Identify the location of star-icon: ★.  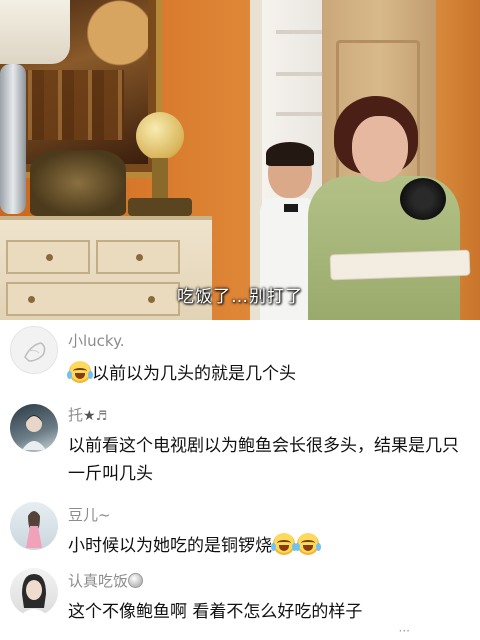
(89, 416).